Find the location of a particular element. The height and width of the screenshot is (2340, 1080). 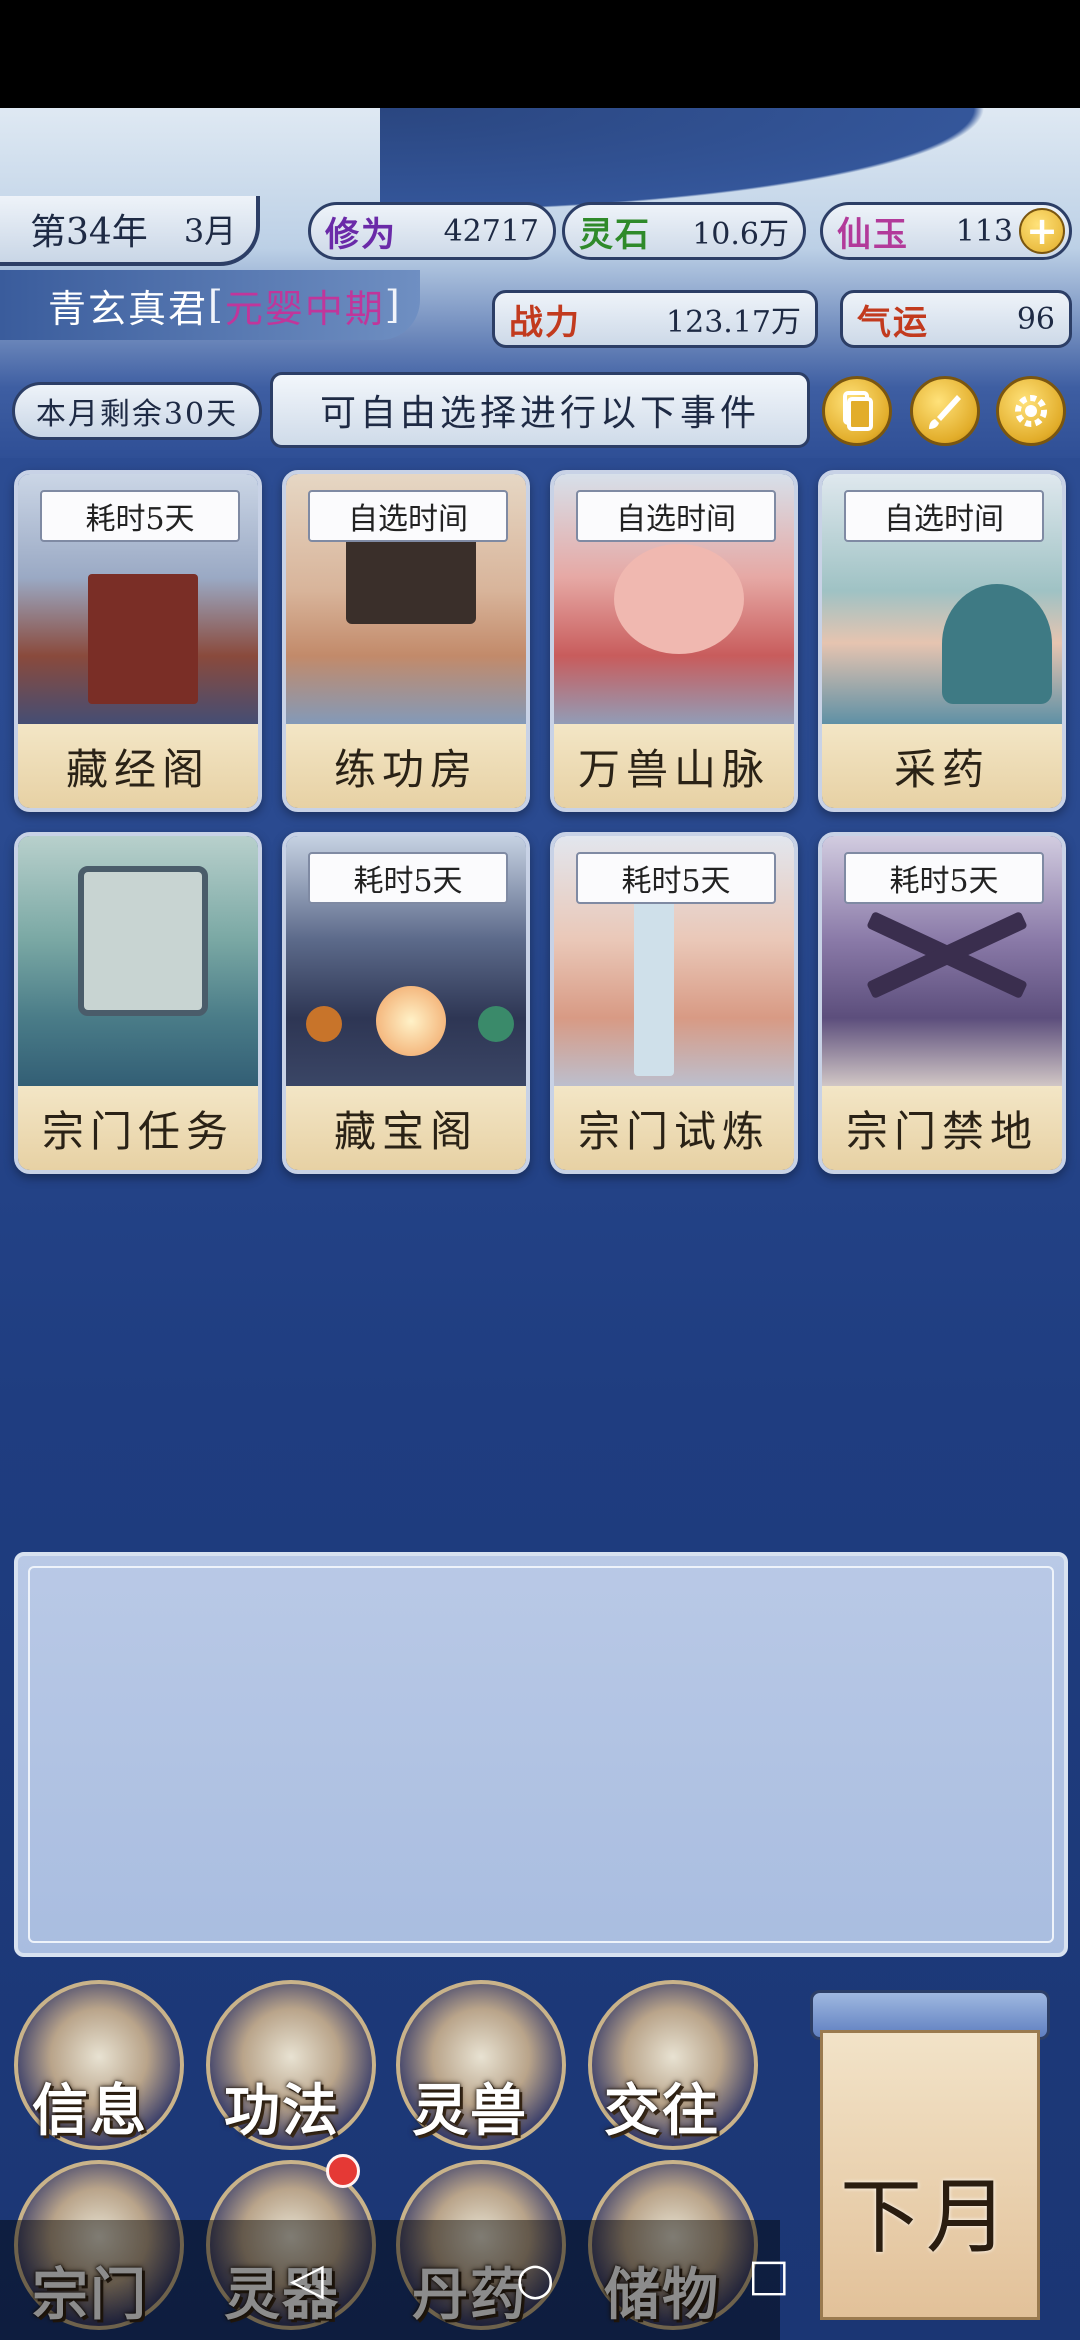

event-card-library: 耗时5天 藏经阁 is located at coordinates (138, 641).